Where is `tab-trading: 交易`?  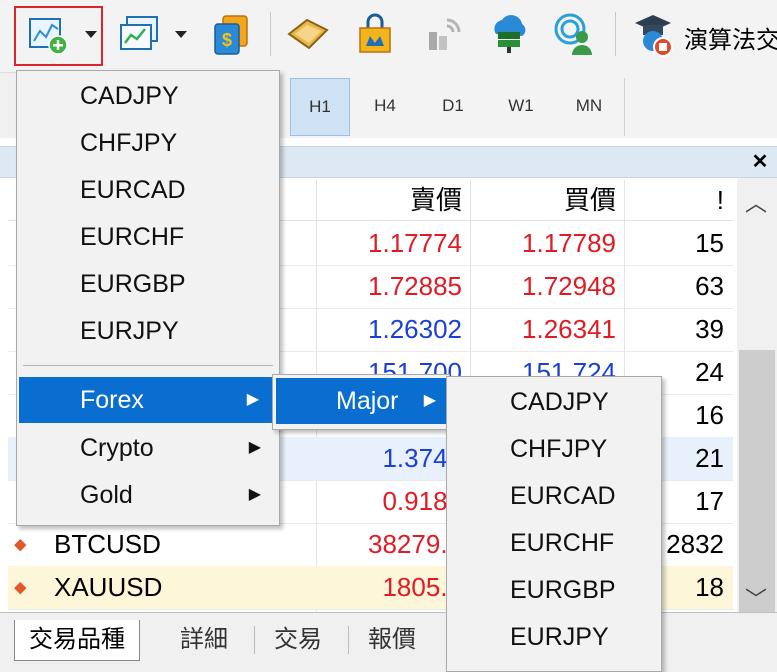
tab-trading: 交易 is located at coordinates (298, 640).